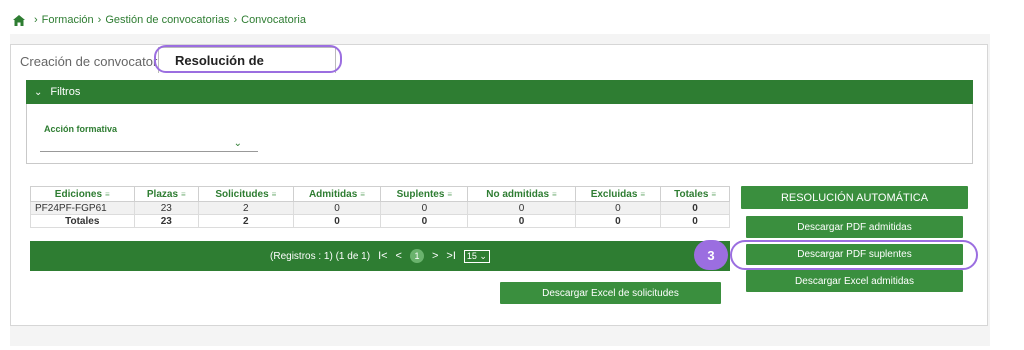 The height and width of the screenshot is (350, 1024). Describe the element at coordinates (399, 256) in the screenshot. I see `prev-page-button: <` at that location.